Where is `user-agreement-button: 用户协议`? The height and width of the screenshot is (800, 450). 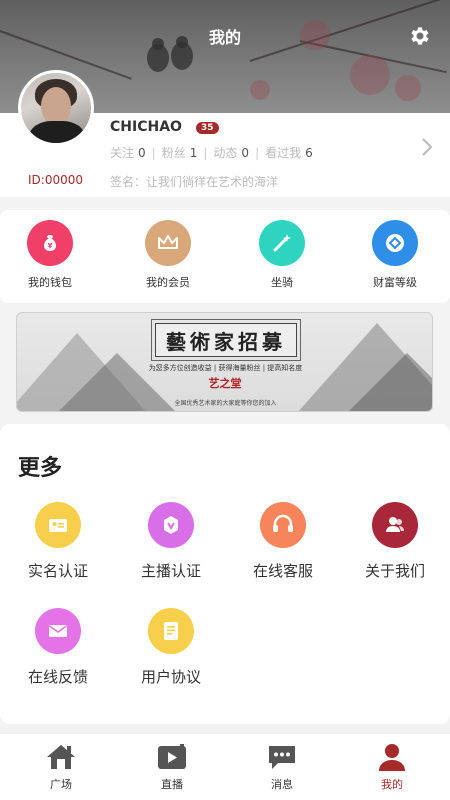 user-agreement-button: 用户协议 is located at coordinates (171, 647).